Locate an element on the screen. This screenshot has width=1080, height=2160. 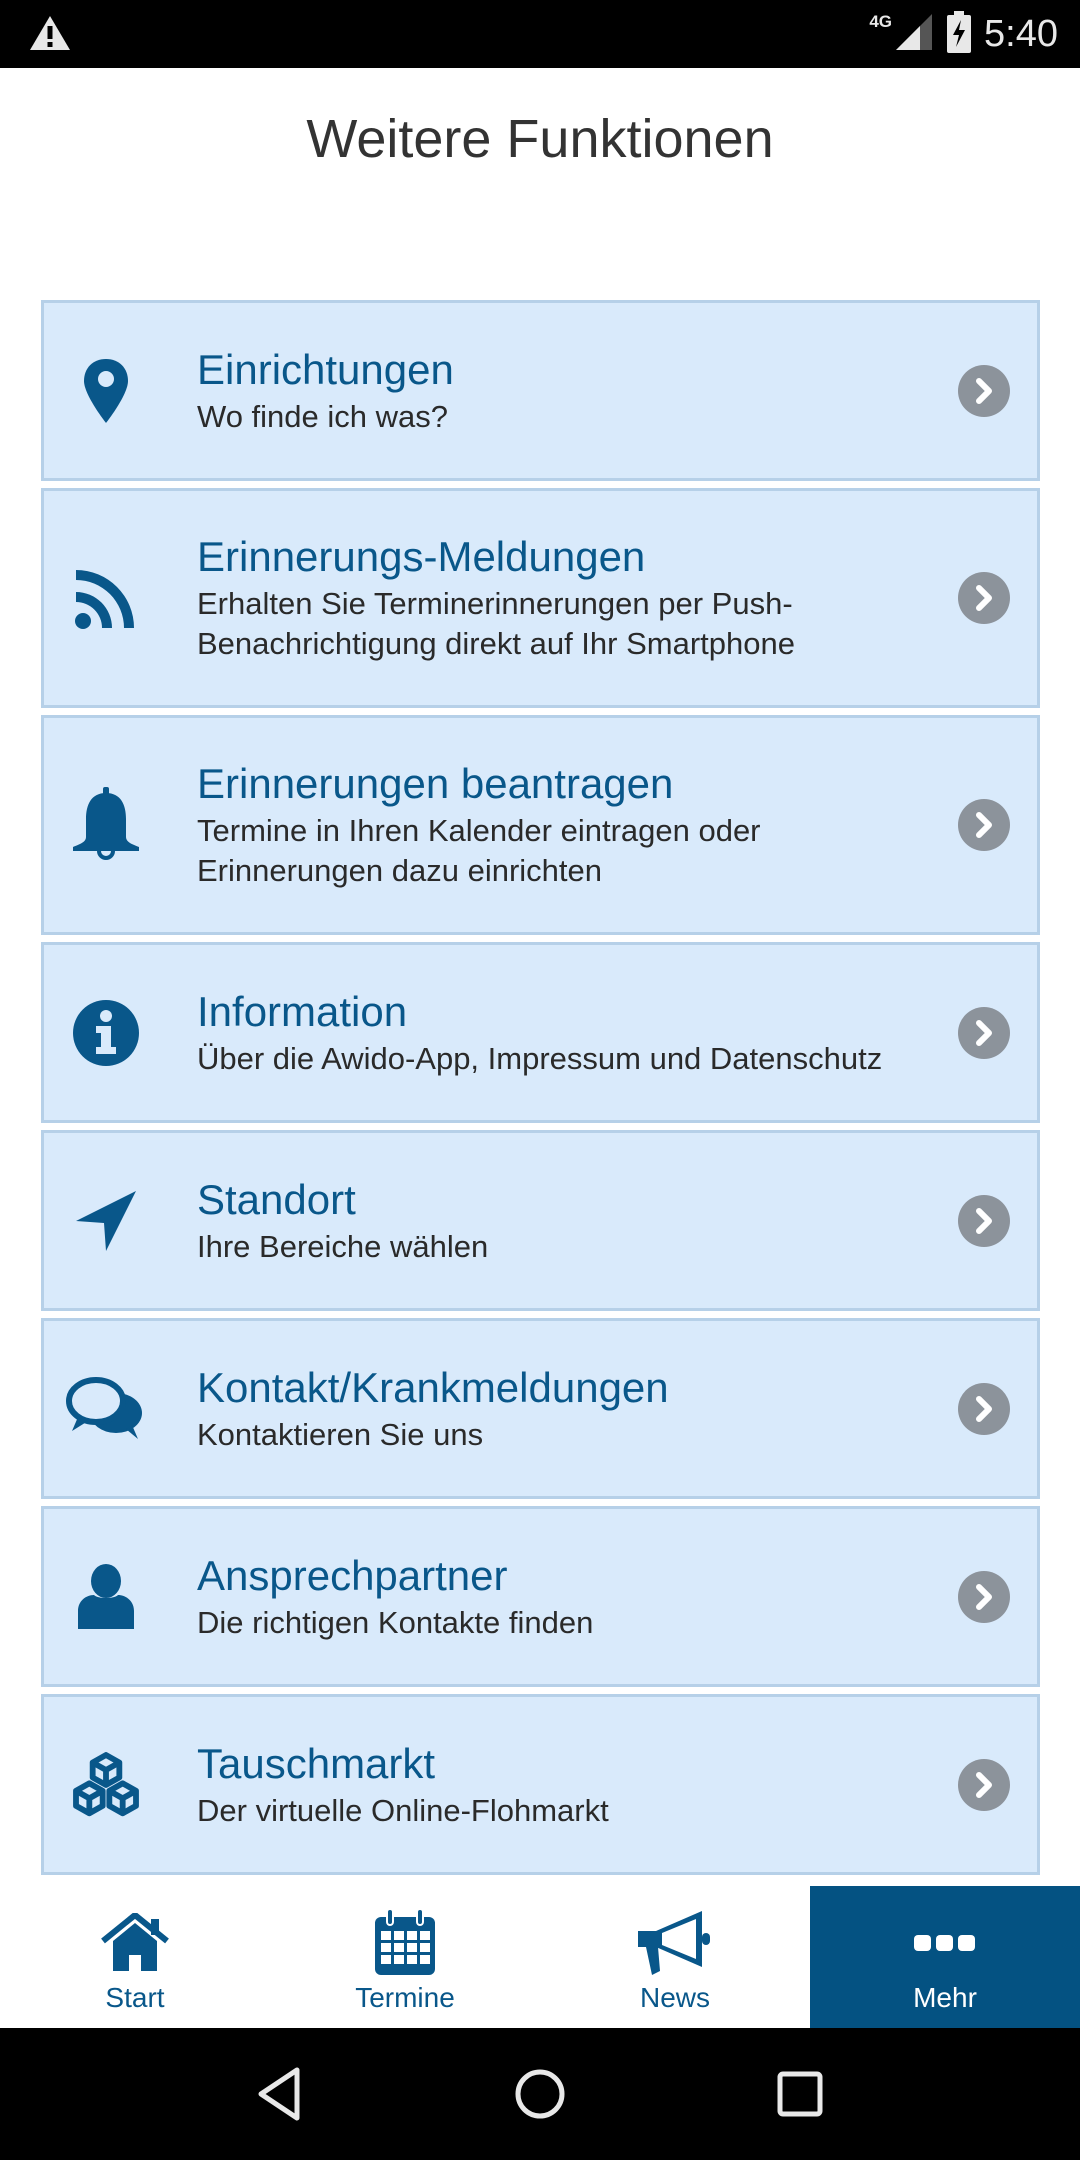
bottom-navigation: Start Termine News Mehr is located at coordinates (540, 1957).